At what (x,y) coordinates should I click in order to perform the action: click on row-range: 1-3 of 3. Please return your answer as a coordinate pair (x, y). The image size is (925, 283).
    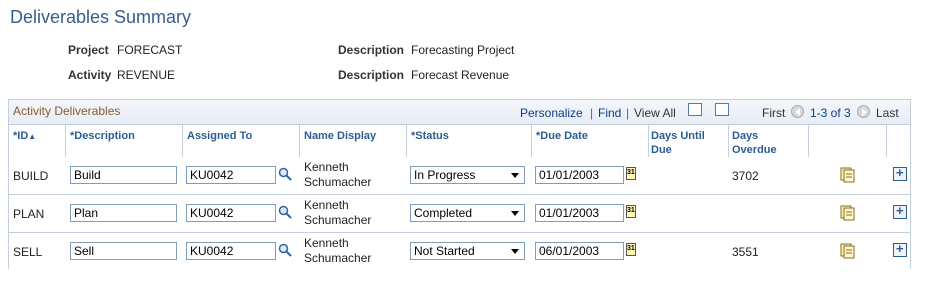
    Looking at the image, I should click on (830, 113).